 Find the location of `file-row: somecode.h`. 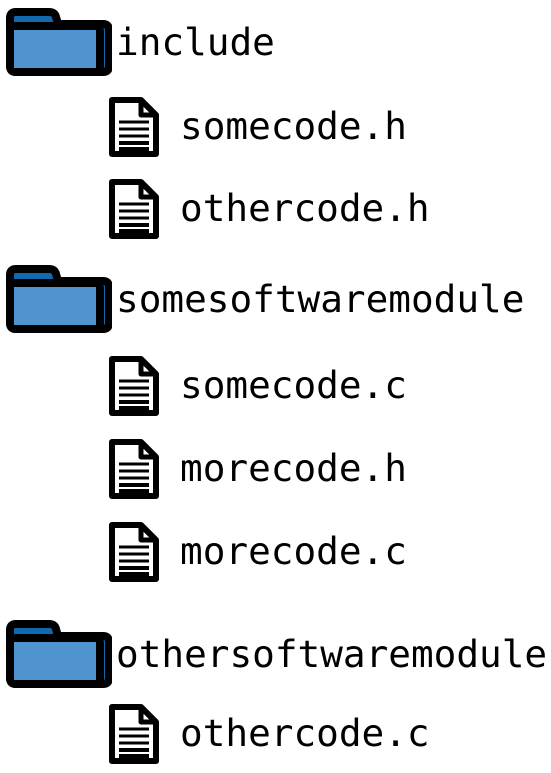

file-row: somecode.h is located at coordinates (203, 127).